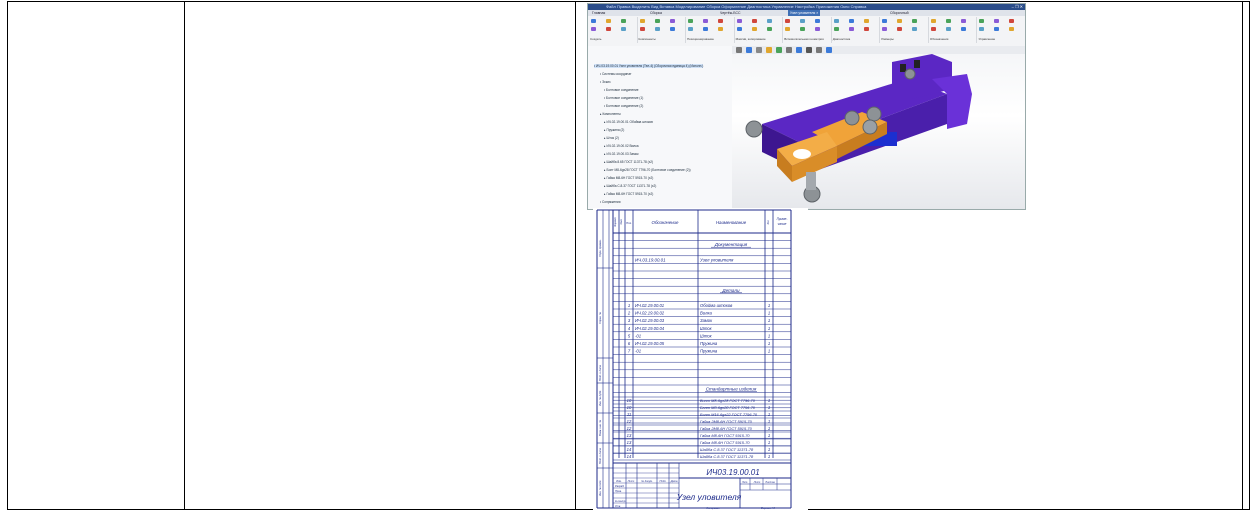 The height and width of the screenshot is (515, 1257). I want to click on tree-item: • Эскиз, so click(605, 82).